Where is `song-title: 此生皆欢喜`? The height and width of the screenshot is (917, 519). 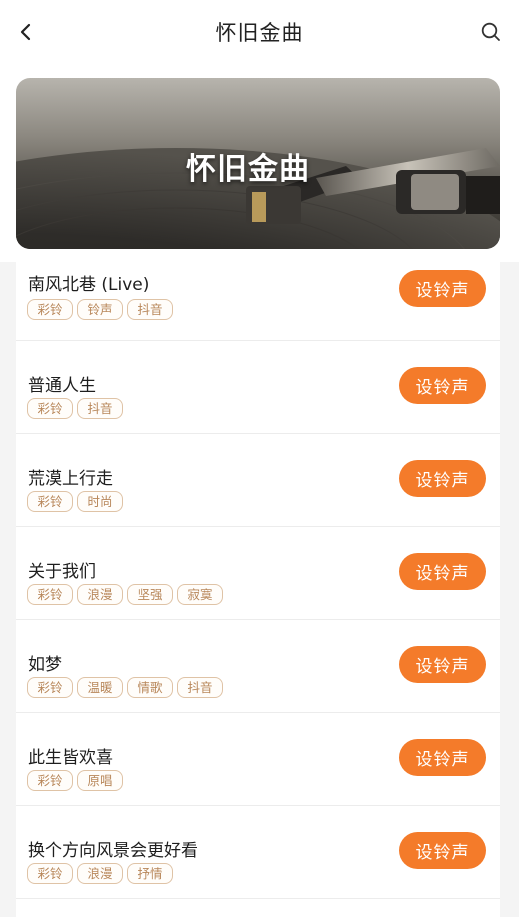
song-title: 此生皆欢喜 is located at coordinates (70, 758).